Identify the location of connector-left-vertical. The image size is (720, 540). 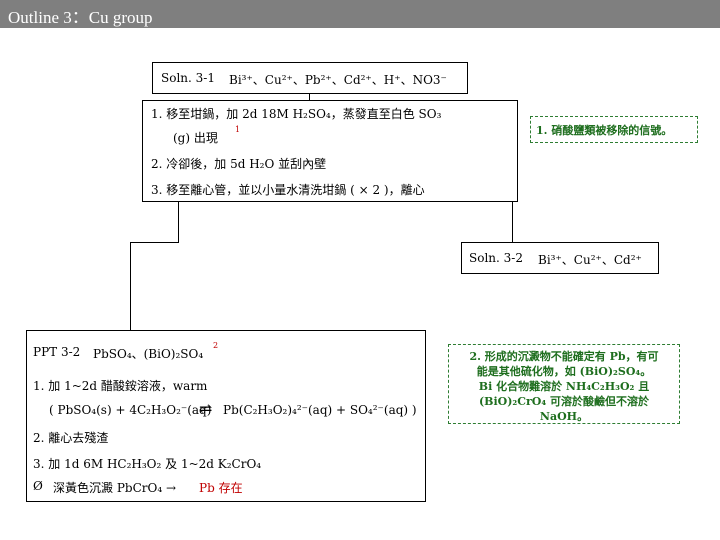
(178, 222).